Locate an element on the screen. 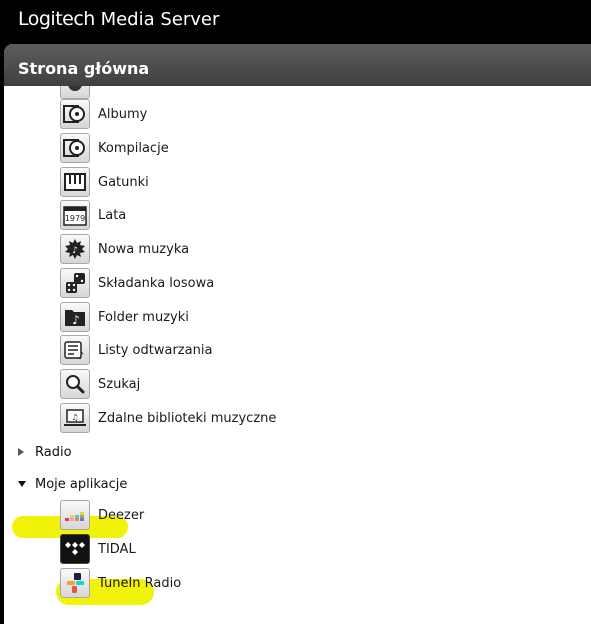 The height and width of the screenshot is (624, 591). collapse-arrow-icon is located at coordinates (22, 484).